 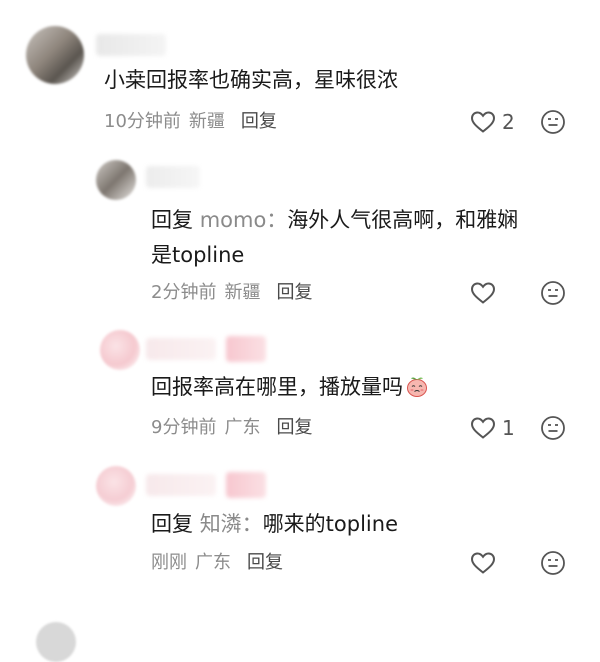 I want to click on like-button: 2, so click(x=492, y=122).